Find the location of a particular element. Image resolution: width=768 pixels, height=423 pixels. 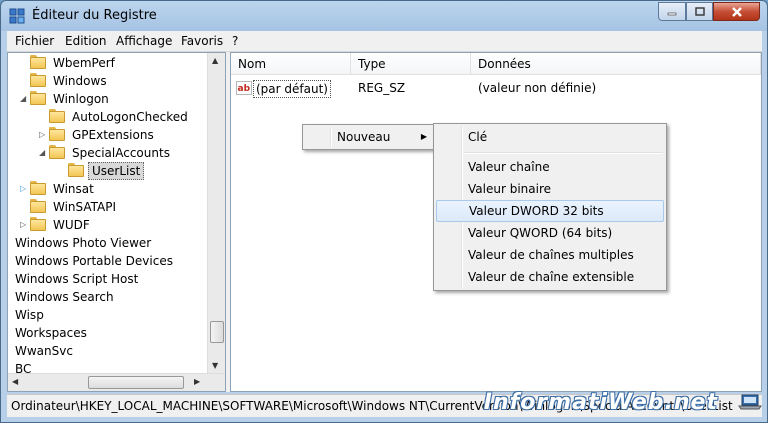

submenu-item-label: Valeur binaire is located at coordinates (509, 189).